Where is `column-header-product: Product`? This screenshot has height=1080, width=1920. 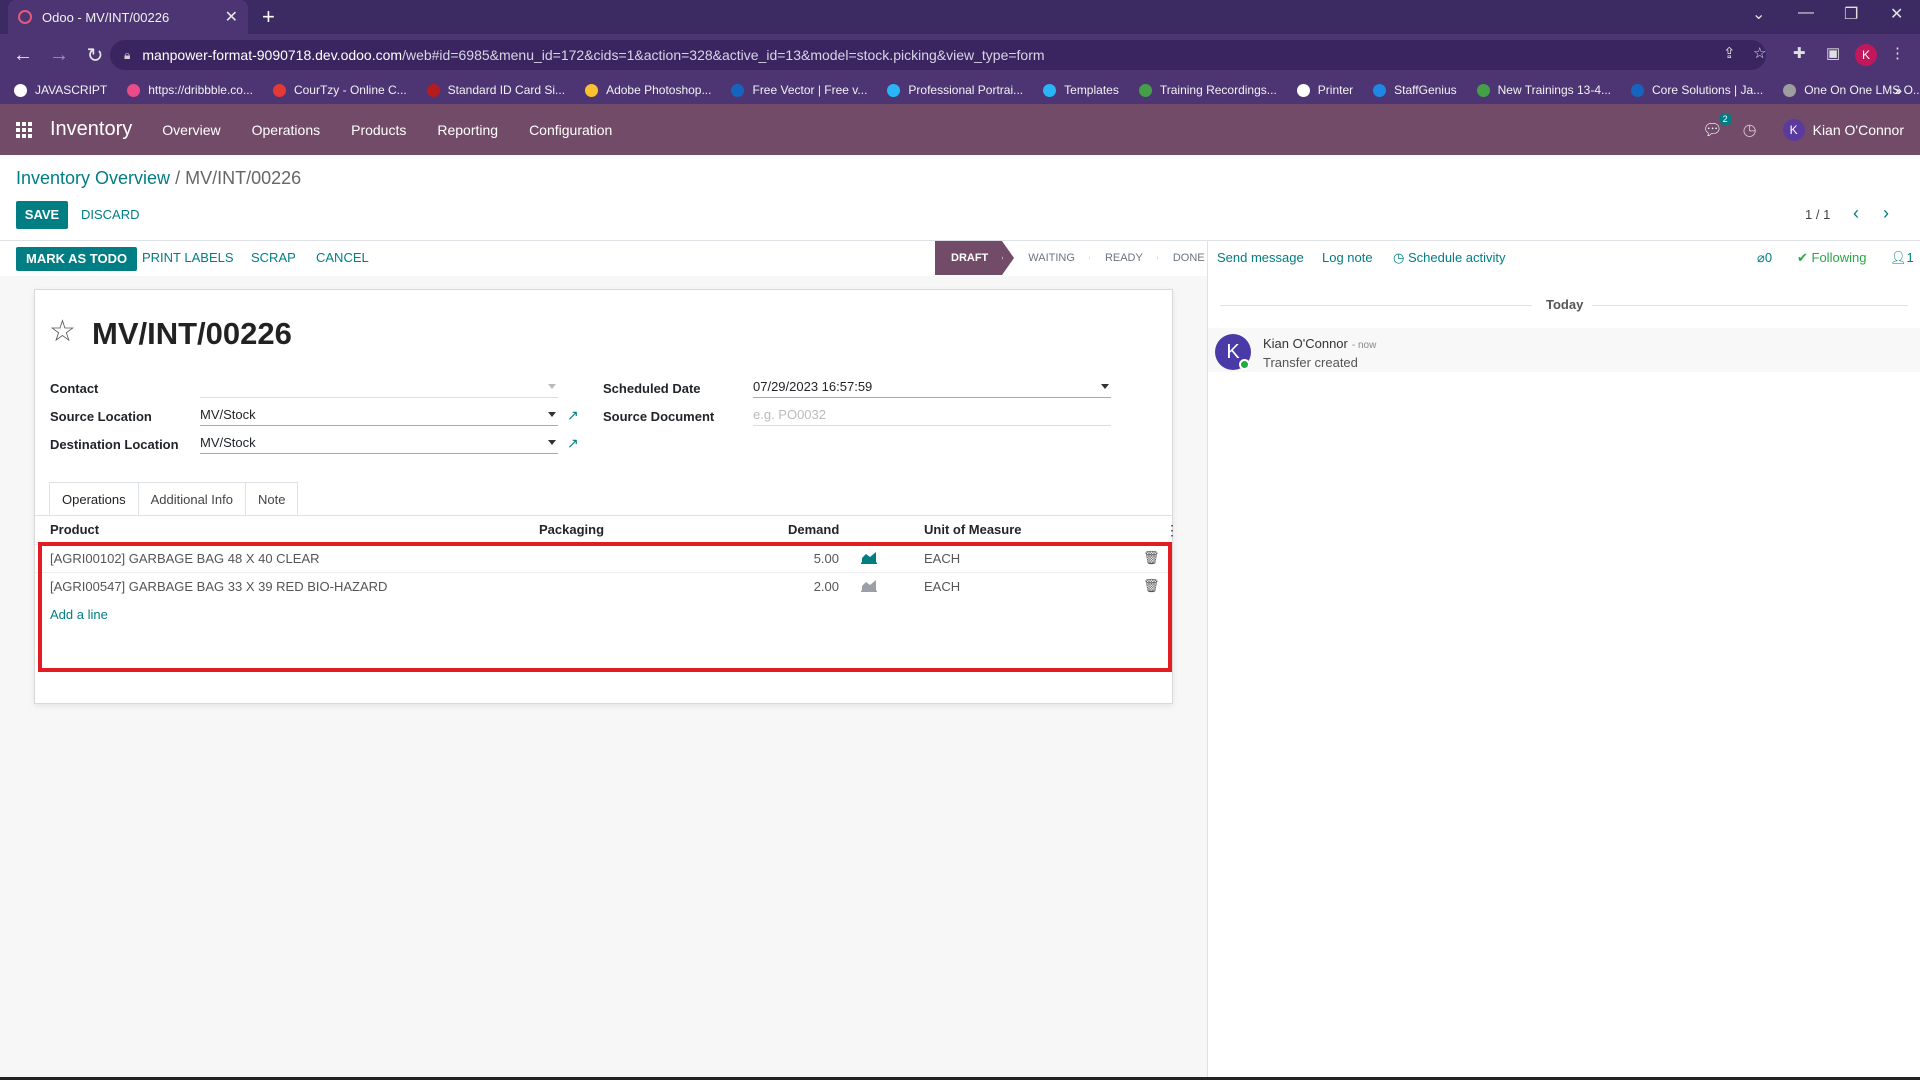 column-header-product: Product is located at coordinates (74, 529).